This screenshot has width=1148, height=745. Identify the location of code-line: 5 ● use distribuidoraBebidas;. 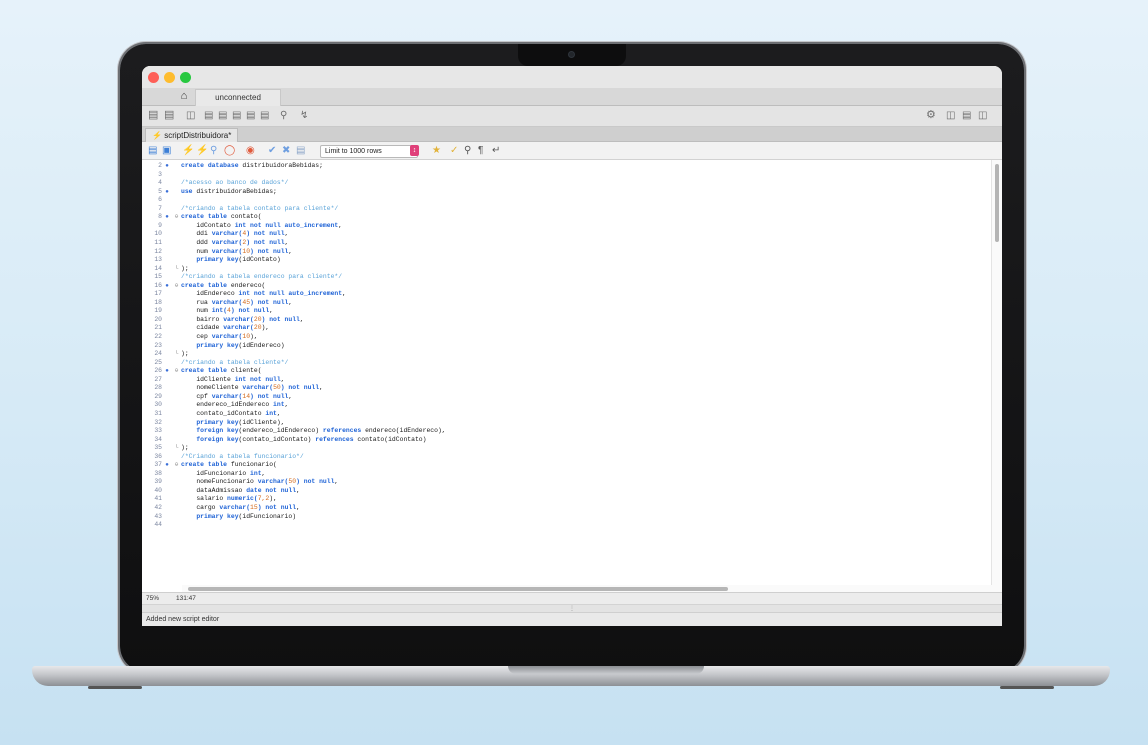
(567, 192).